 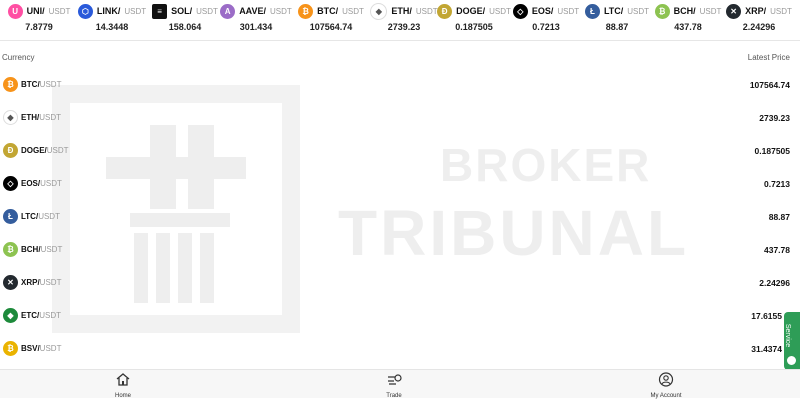 What do you see at coordinates (185, 17) in the screenshot?
I see `ticker-item: ≡ SOL/USDT 158.064` at bounding box center [185, 17].